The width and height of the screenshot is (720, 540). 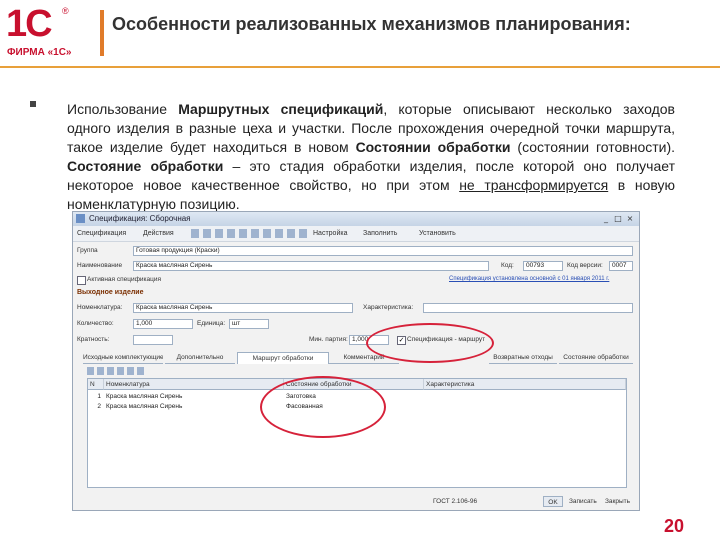 What do you see at coordinates (617, 501) in the screenshot?
I see `close-button: Закрыть` at bounding box center [617, 501].